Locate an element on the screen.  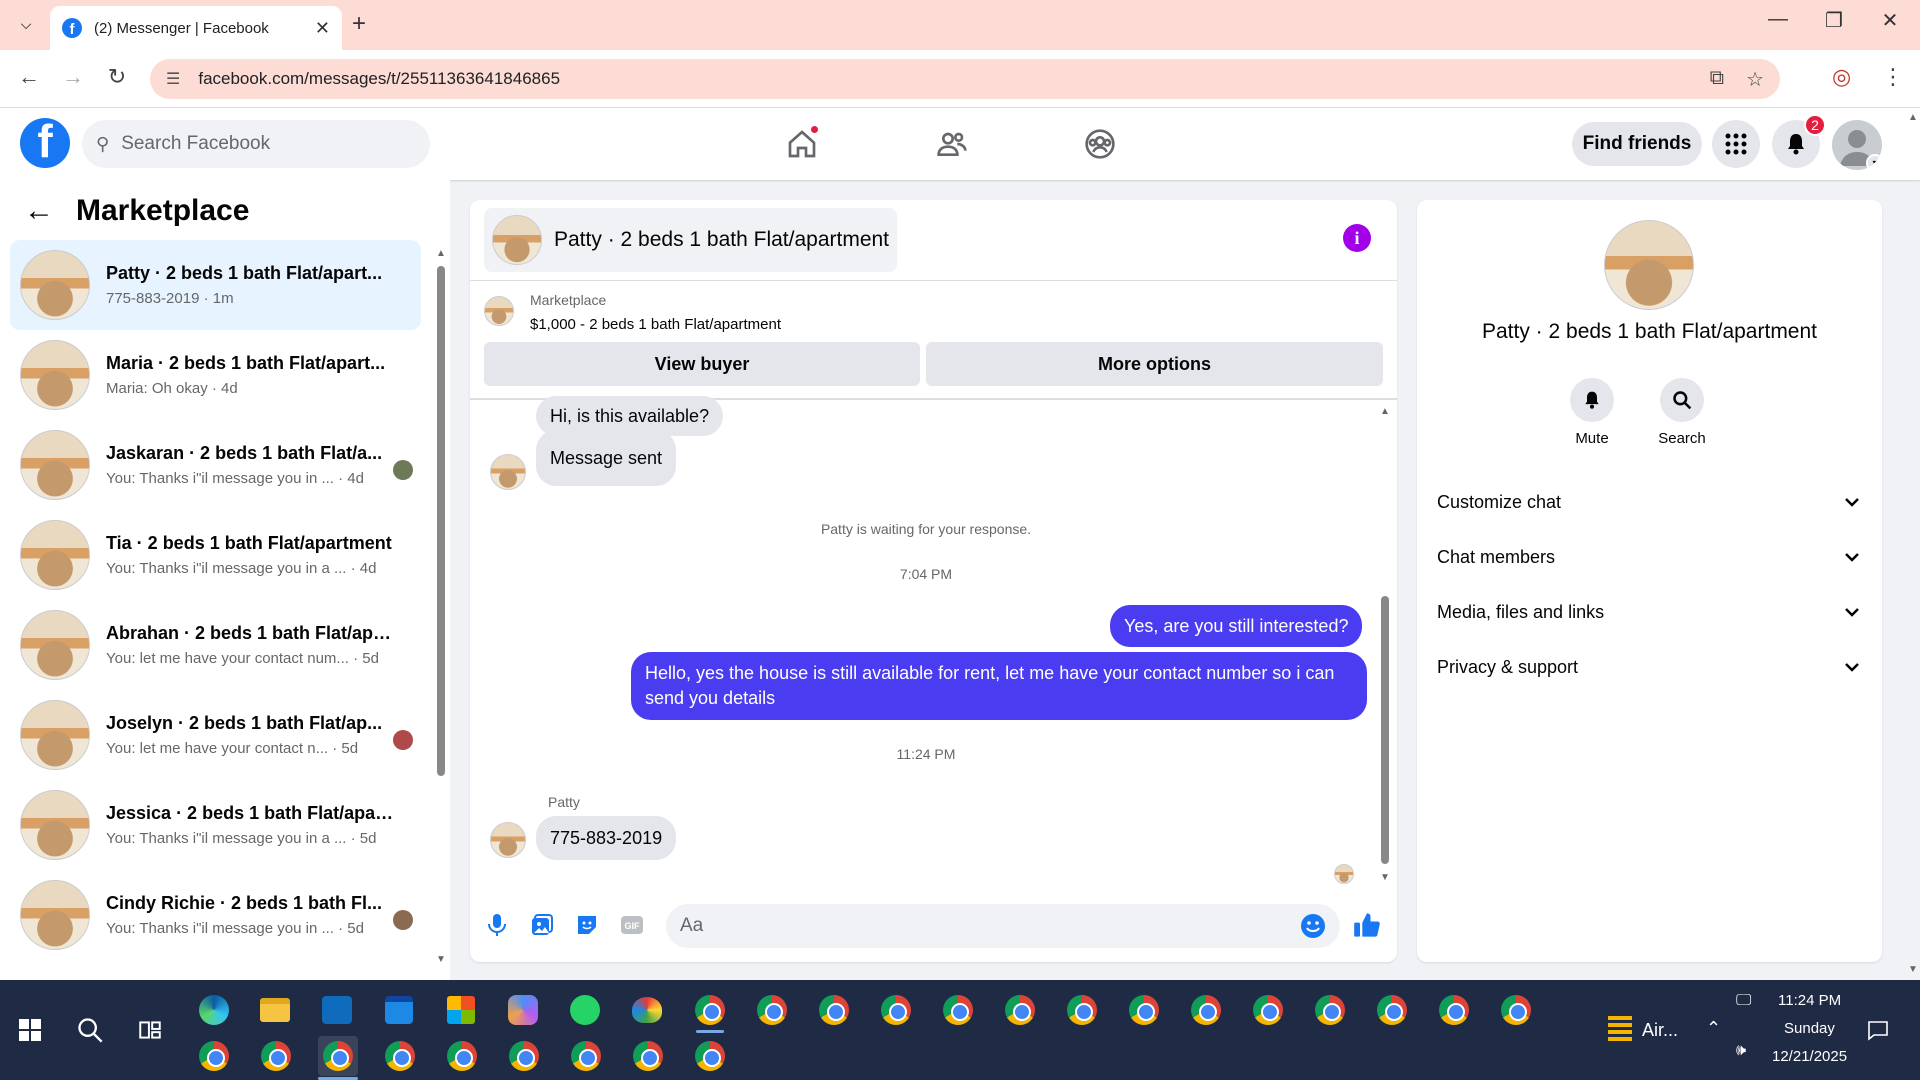
restore-icon: ❐ is located at coordinates (1834, 20).